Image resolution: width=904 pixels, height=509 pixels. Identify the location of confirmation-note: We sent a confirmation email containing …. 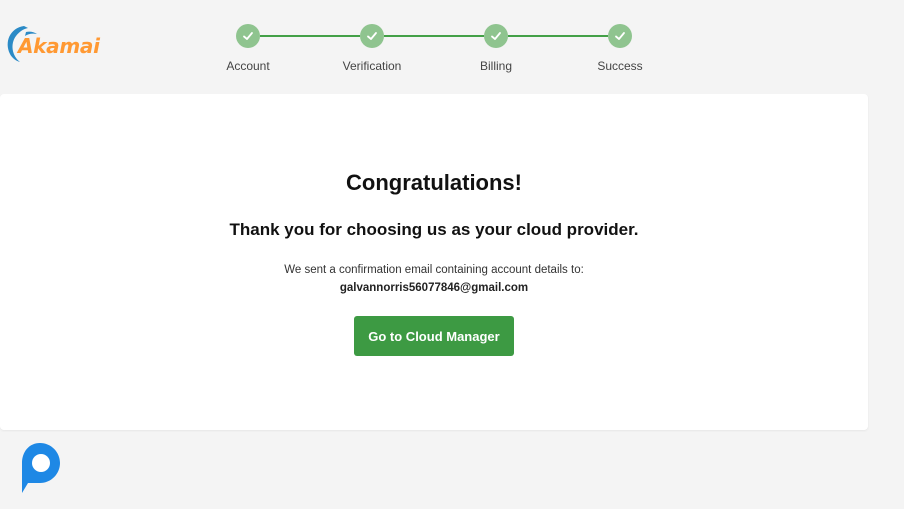
(434, 270).